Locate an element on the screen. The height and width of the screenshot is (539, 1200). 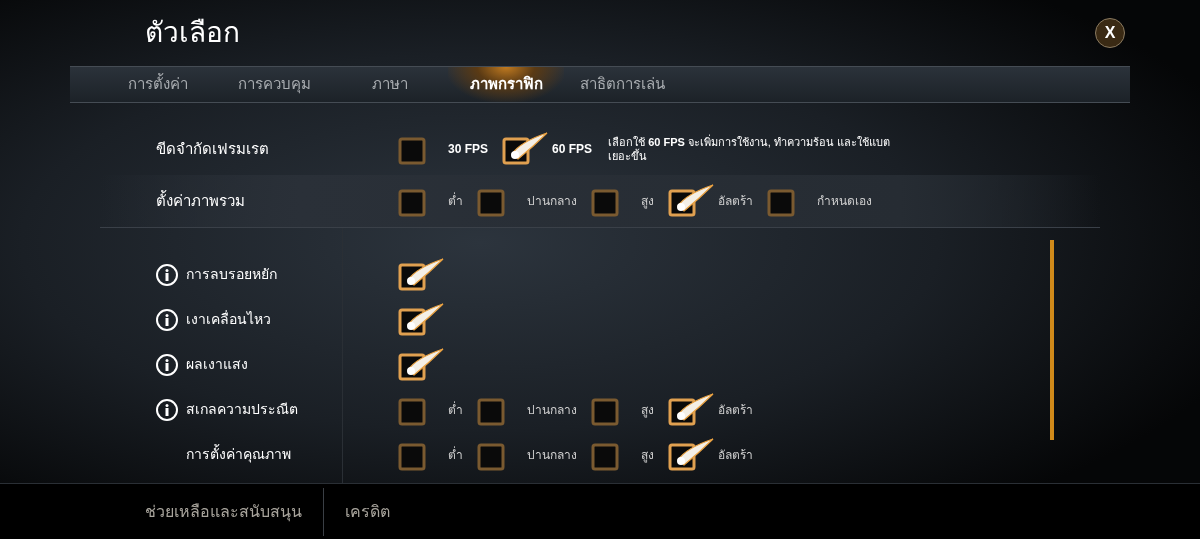
option-label: 60 FPS is located at coordinates (572, 149).